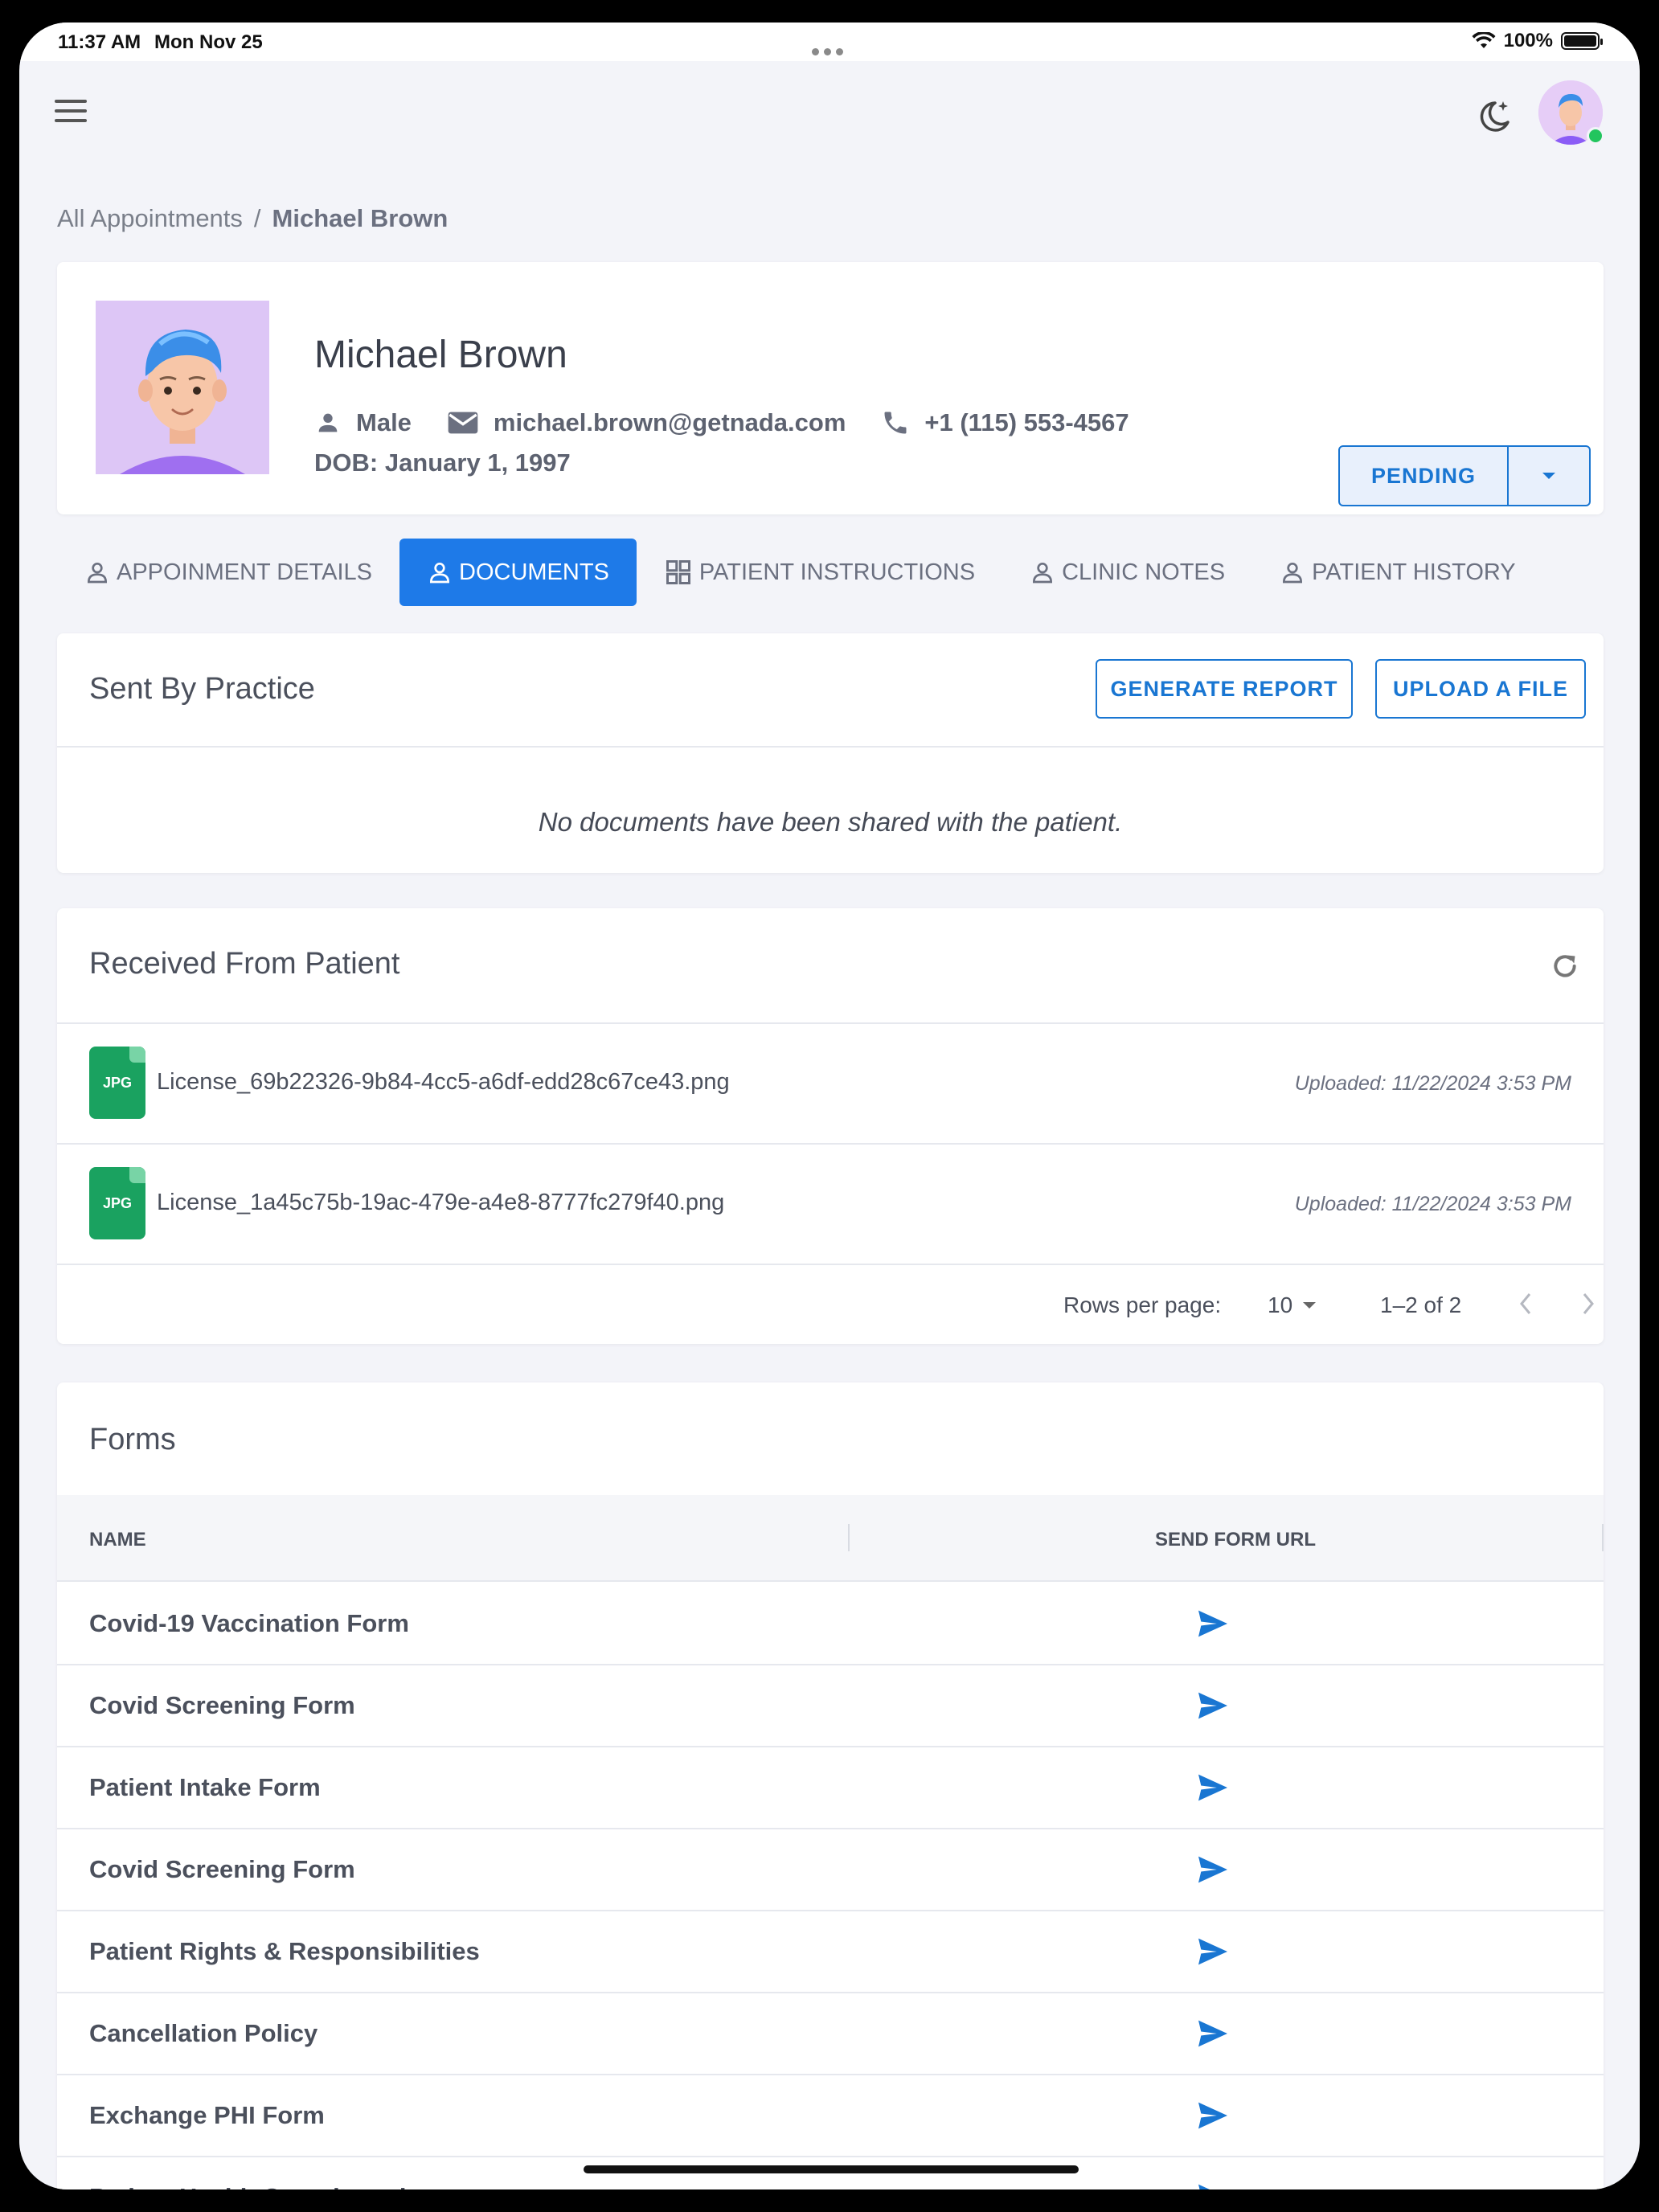 The height and width of the screenshot is (2212, 1659). What do you see at coordinates (202, 689) in the screenshot?
I see `sent-by-practice-title: Sent By Practice` at bounding box center [202, 689].